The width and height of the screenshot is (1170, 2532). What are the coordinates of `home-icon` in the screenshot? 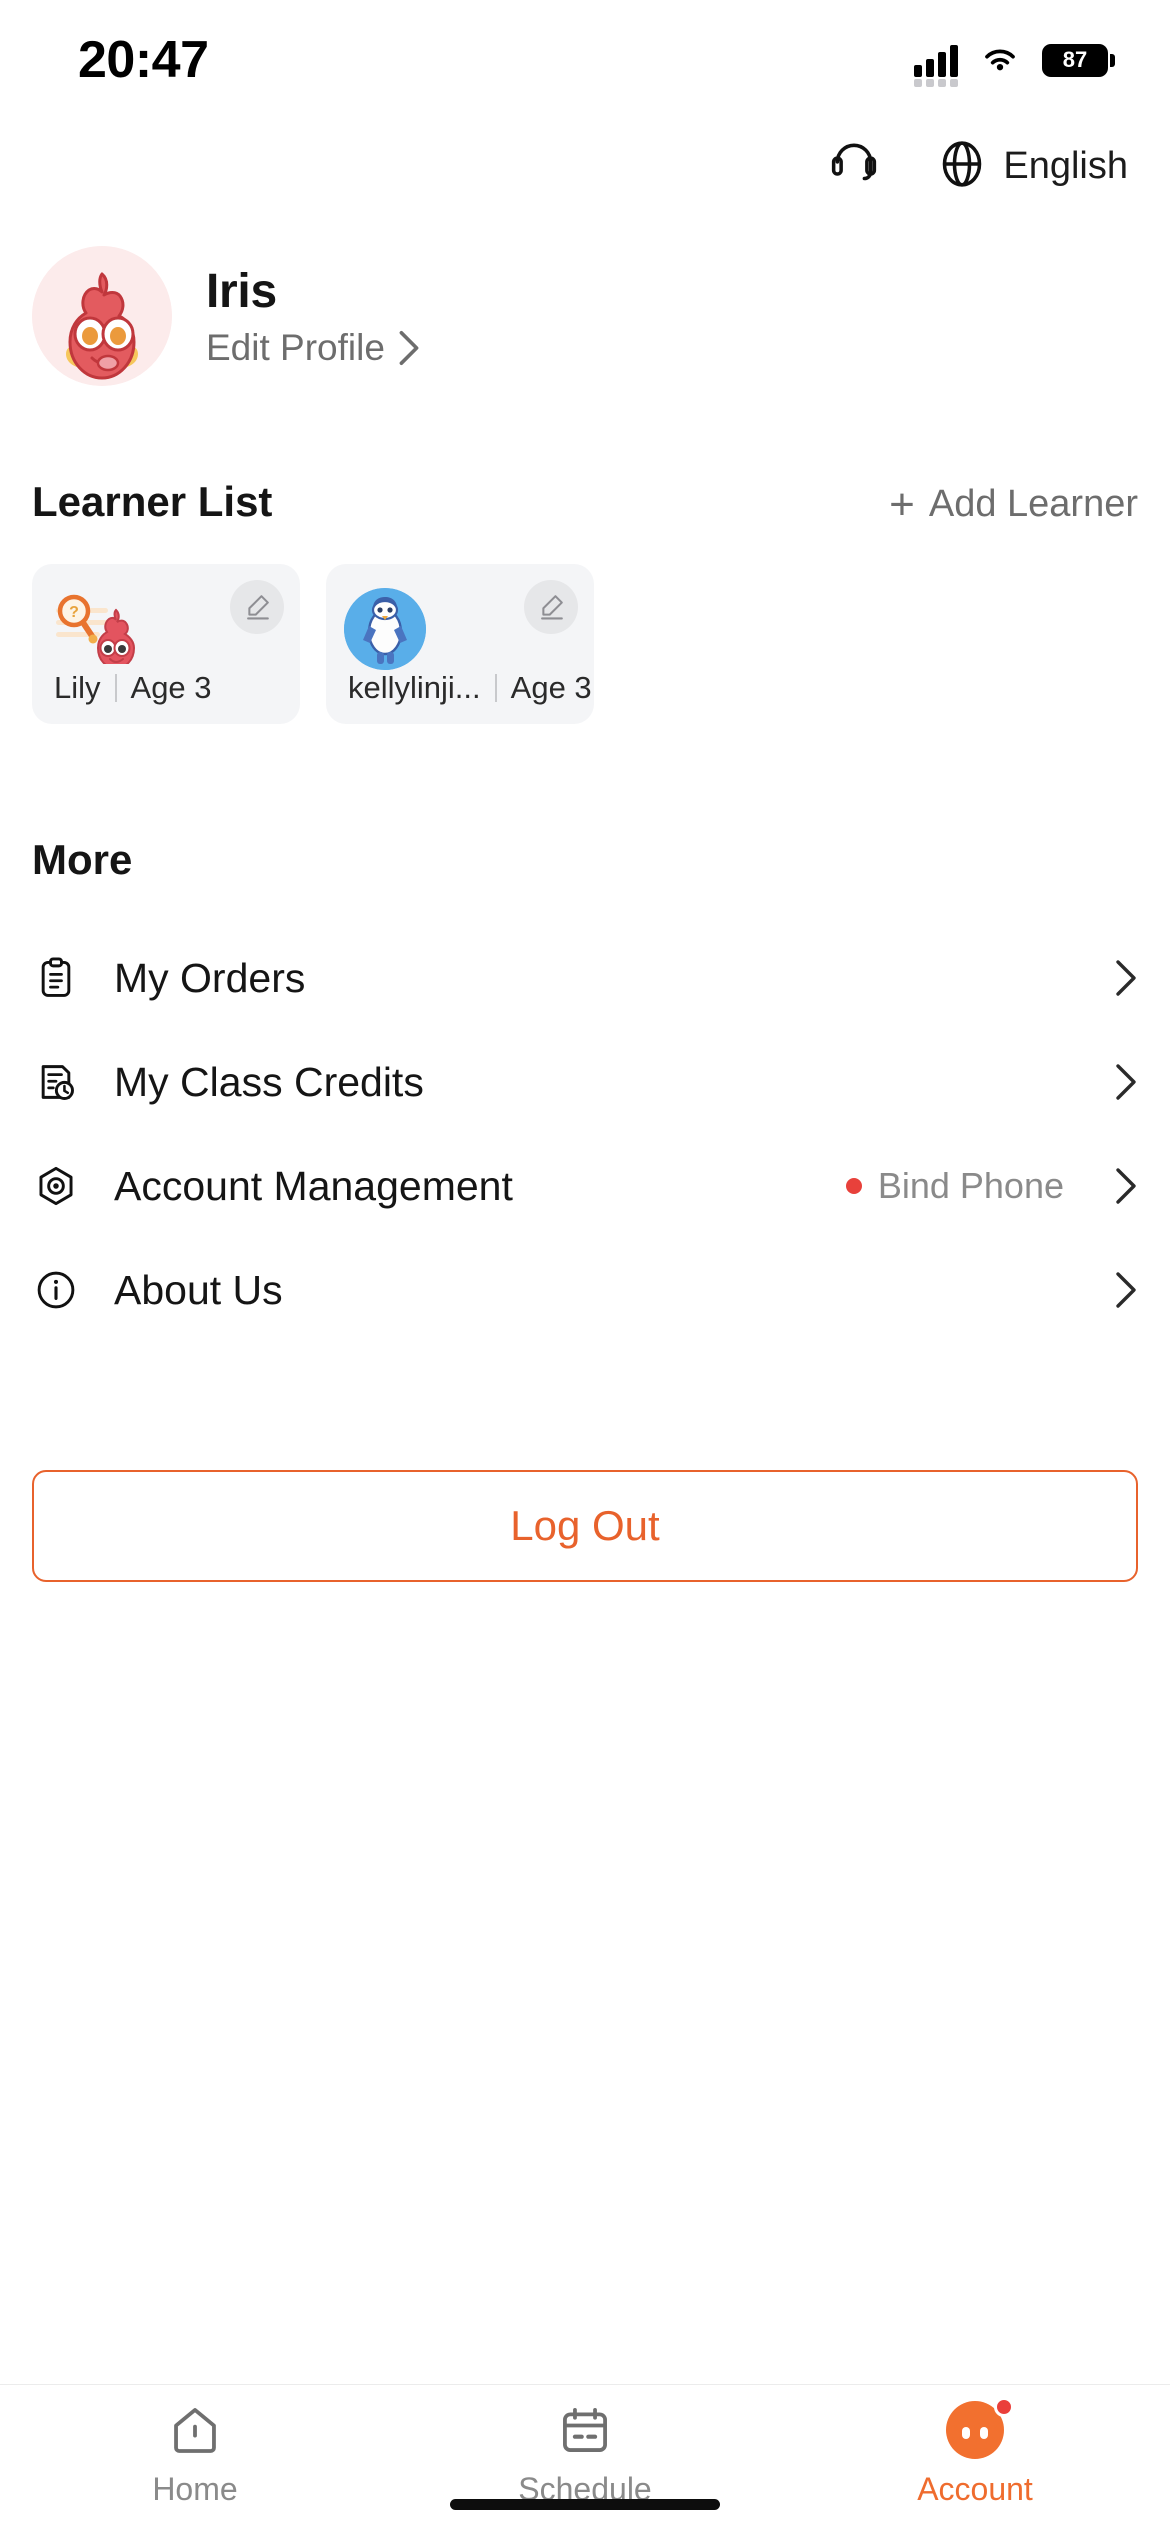 It's located at (195, 2430).